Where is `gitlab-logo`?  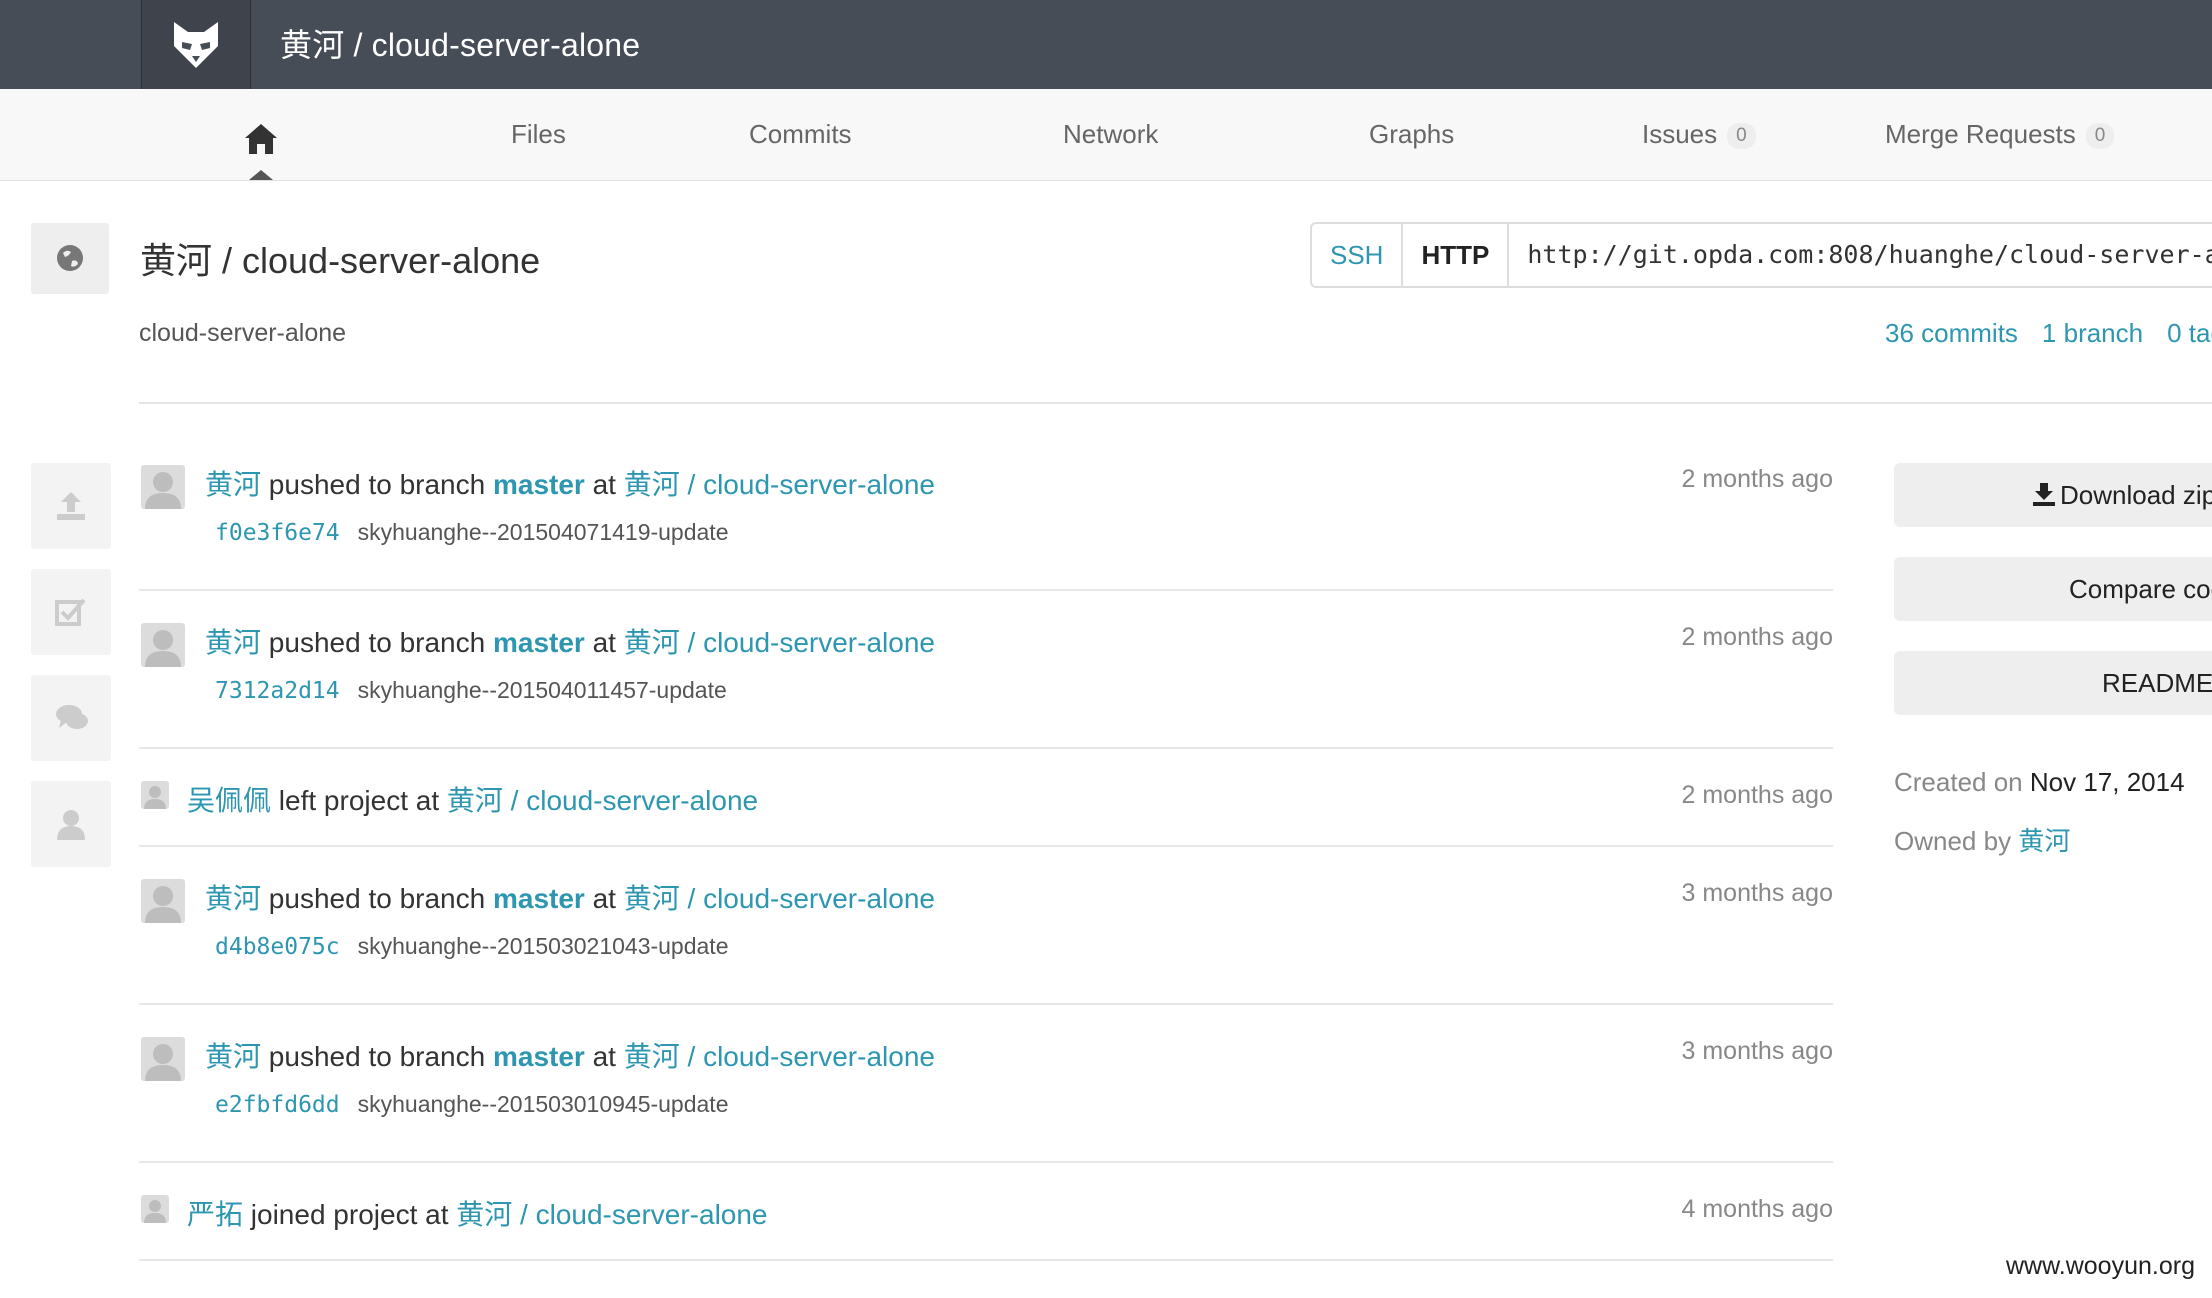 gitlab-logo is located at coordinates (196, 44).